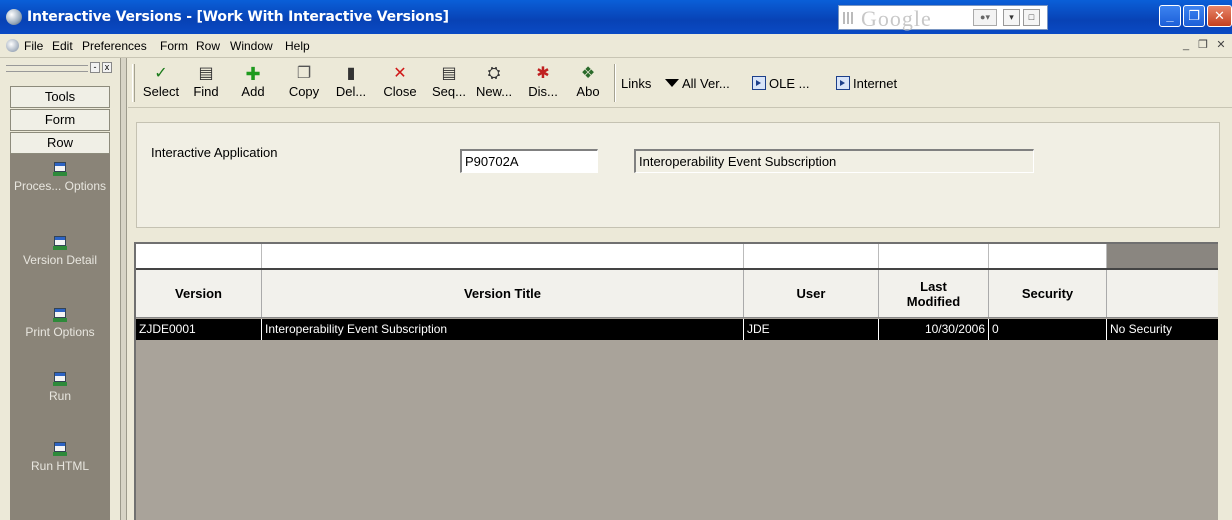  What do you see at coordinates (33, 46) in the screenshot?
I see `menu-file: File` at bounding box center [33, 46].